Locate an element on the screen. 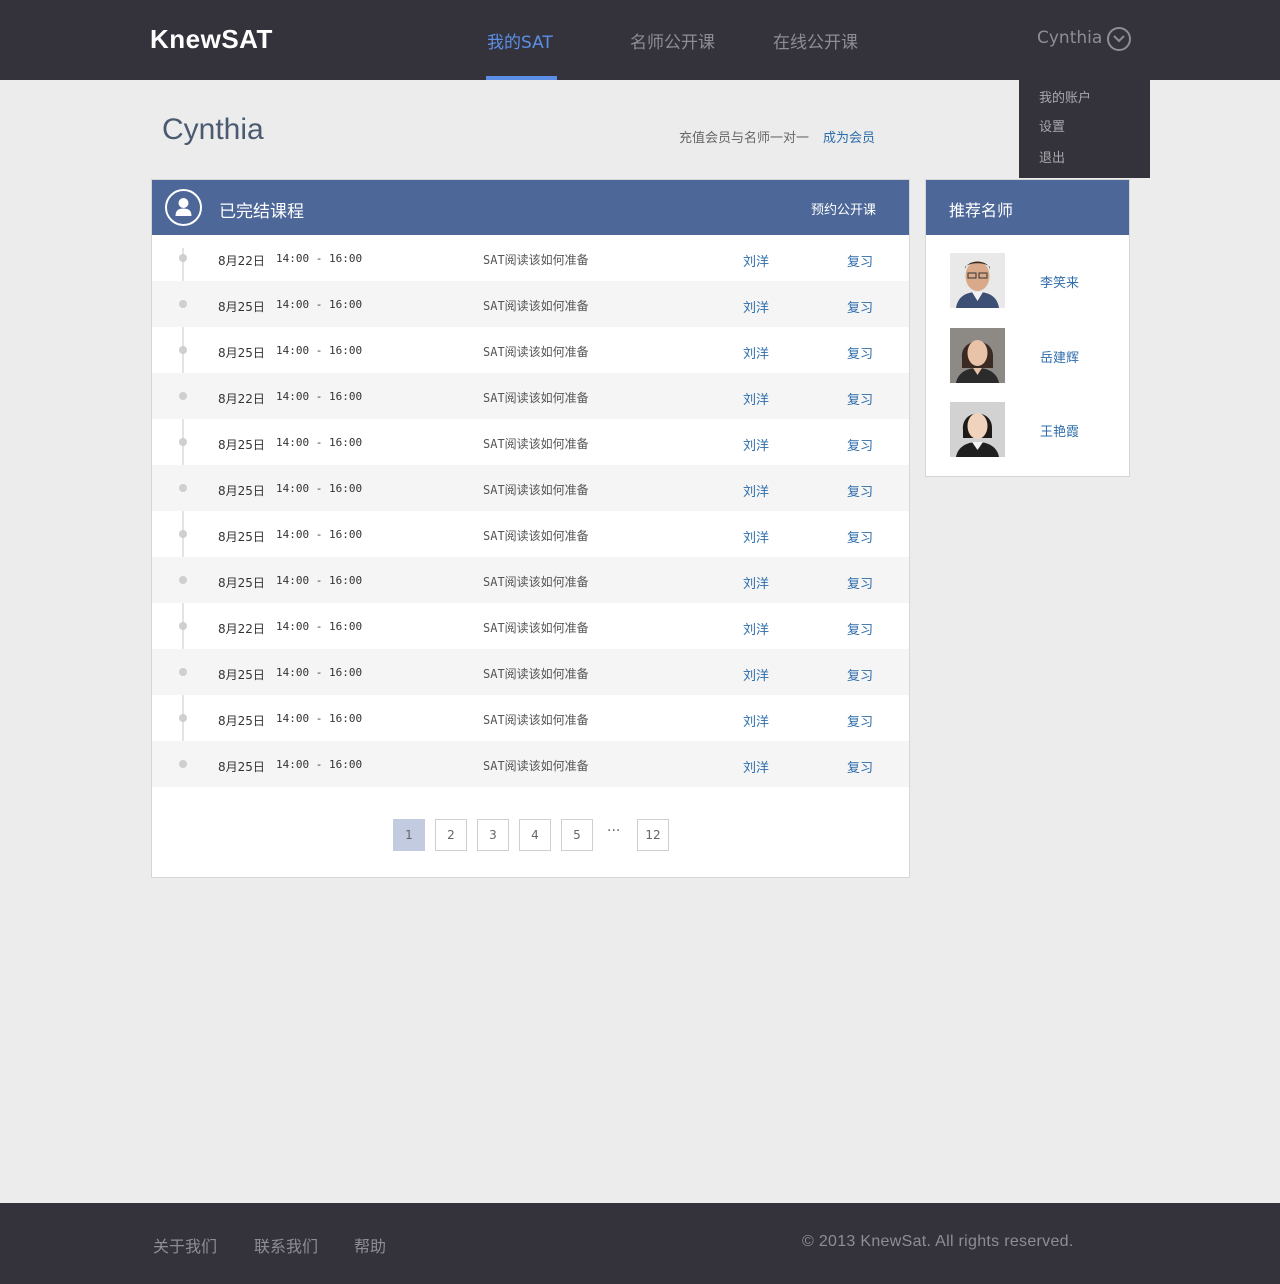 The image size is (1280, 1284). teacher-item: 王艳霞 is located at coordinates (1035, 430).